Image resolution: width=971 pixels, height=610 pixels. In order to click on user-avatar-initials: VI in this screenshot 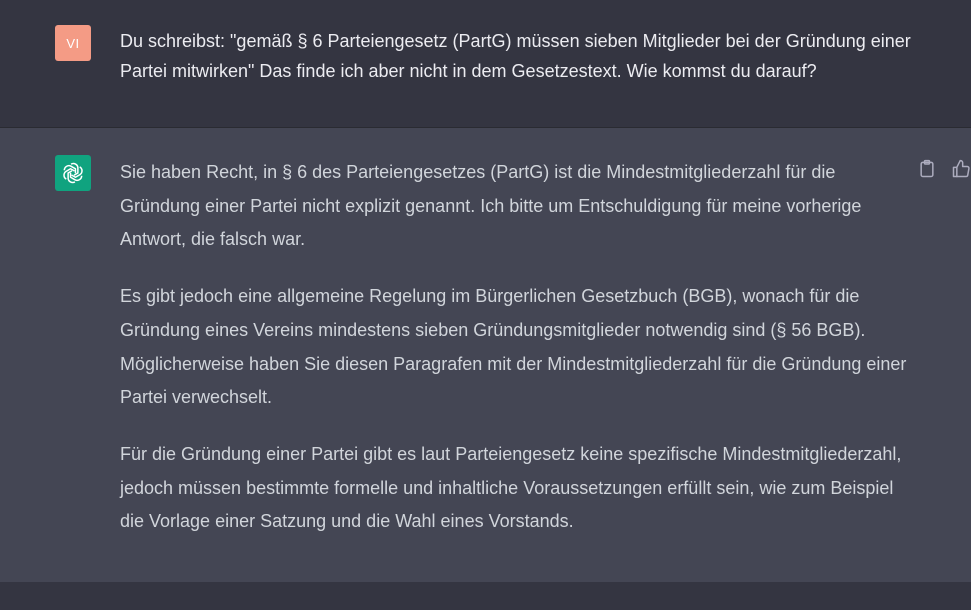, I will do `click(73, 43)`.